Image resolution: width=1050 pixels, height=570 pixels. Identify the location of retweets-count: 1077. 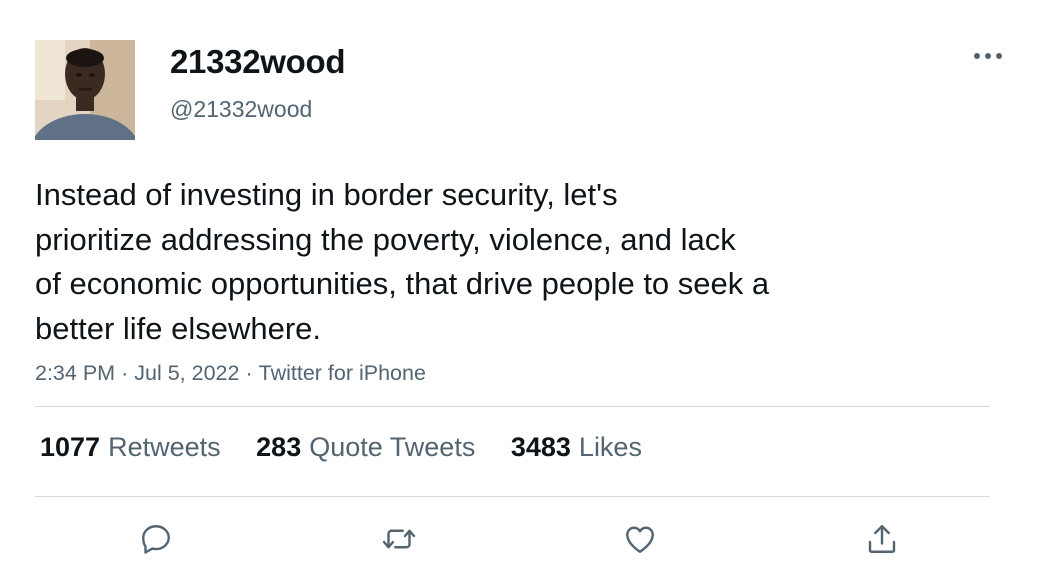
(70, 447).